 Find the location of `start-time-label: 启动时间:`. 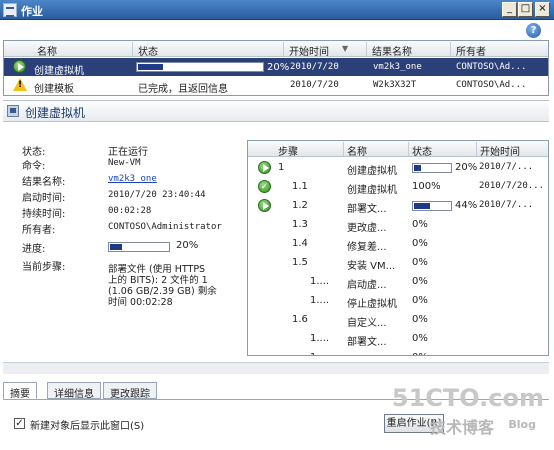

start-time-label: 启动时间: is located at coordinates (44, 198).